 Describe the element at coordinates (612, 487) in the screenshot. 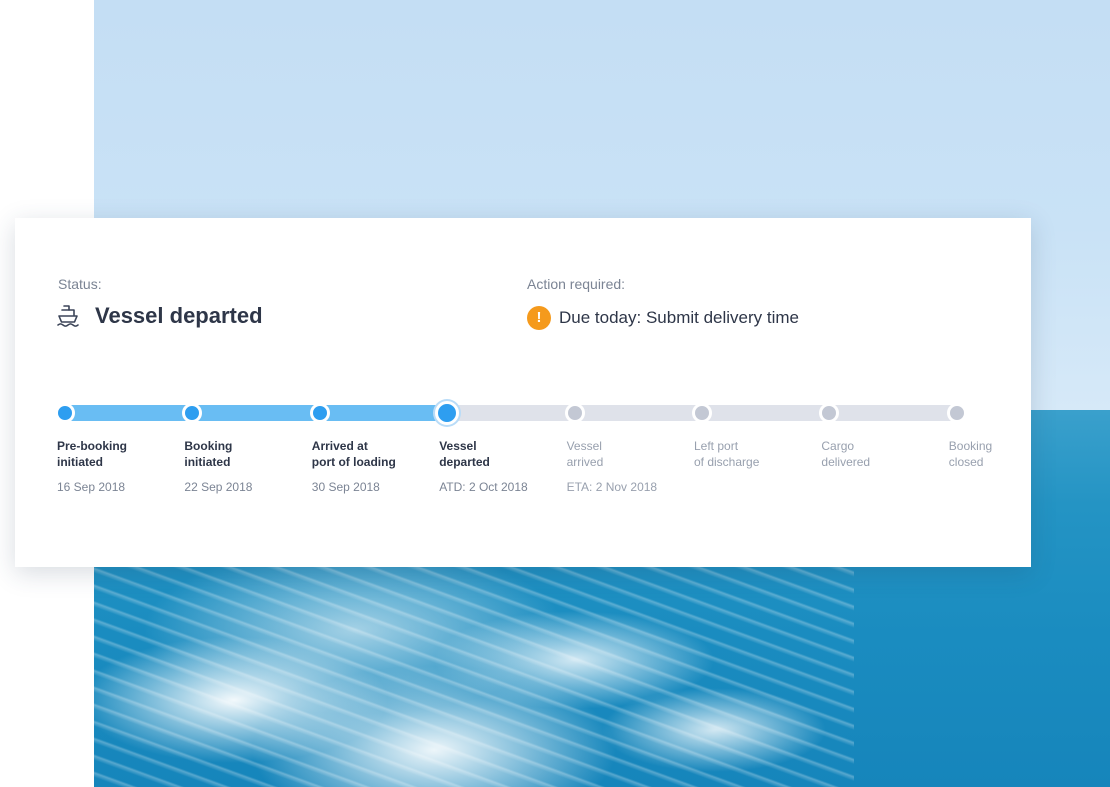

I see `step-date: ETA: 2 Nov 2018` at that location.